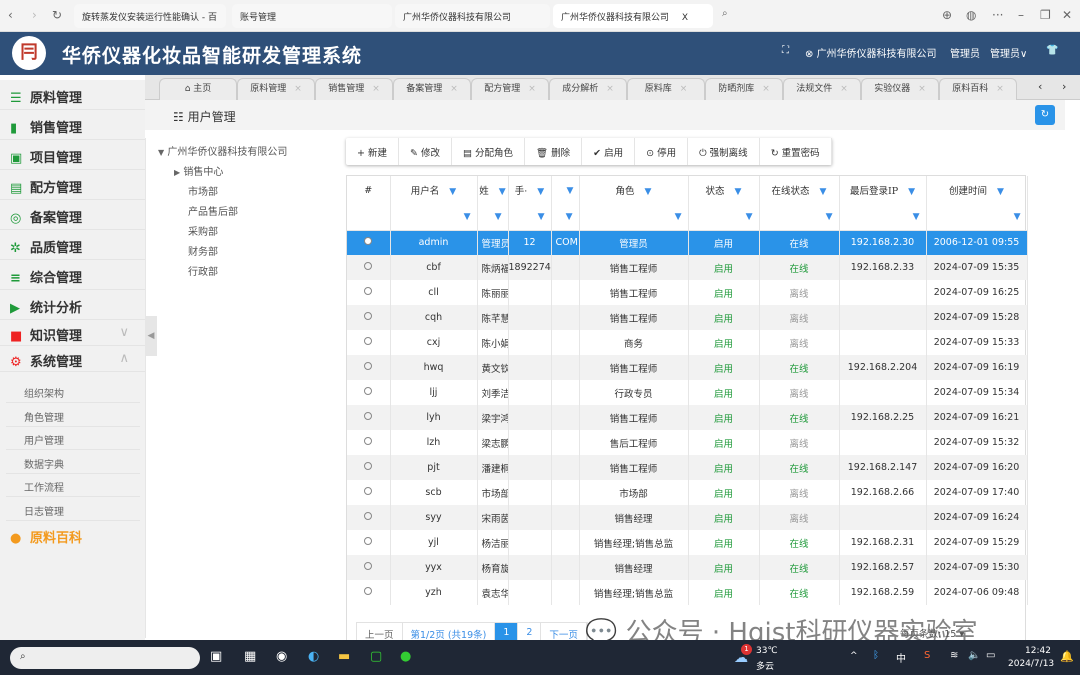 This screenshot has width=1080, height=675. I want to click on page-tab: 法规文件 ×, so click(822, 89).